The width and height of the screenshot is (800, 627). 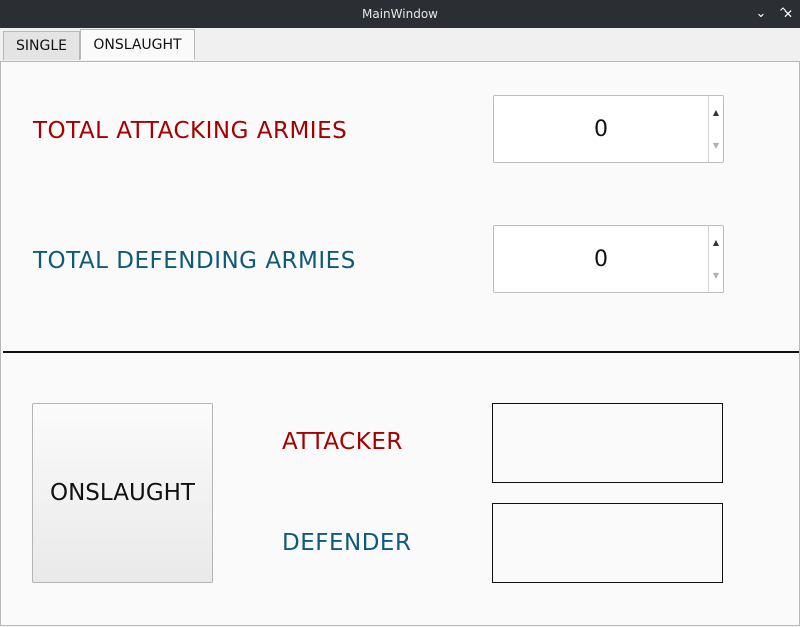 I want to click on minimize-icon: ⌄, so click(x=761, y=14).